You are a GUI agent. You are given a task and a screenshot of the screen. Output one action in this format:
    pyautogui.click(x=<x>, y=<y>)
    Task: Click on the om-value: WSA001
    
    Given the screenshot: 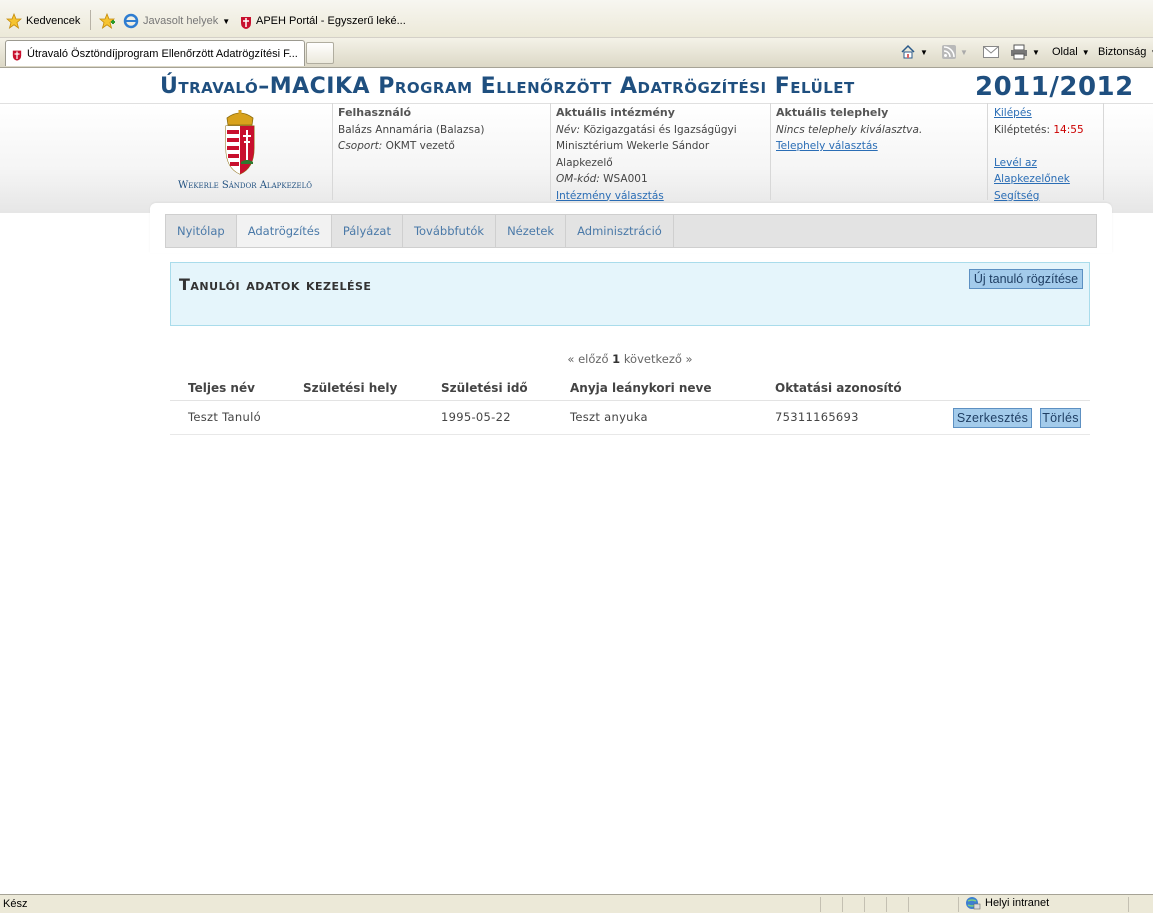 What is the action you would take?
    pyautogui.click(x=625, y=179)
    